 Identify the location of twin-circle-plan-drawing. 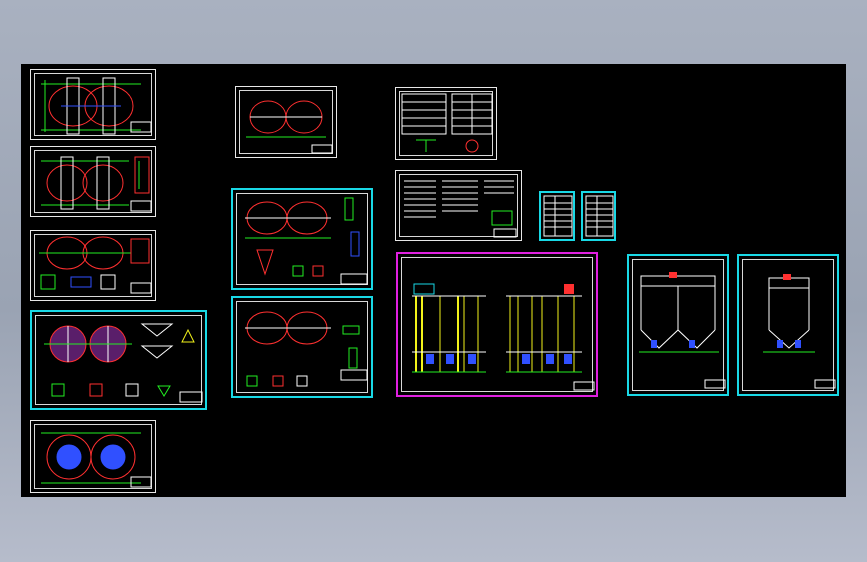
(96, 460).